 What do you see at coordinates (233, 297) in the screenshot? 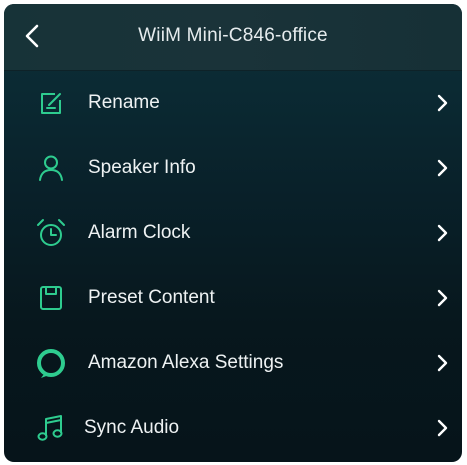
I see `menu-item-preset-content: Preset Content` at bounding box center [233, 297].